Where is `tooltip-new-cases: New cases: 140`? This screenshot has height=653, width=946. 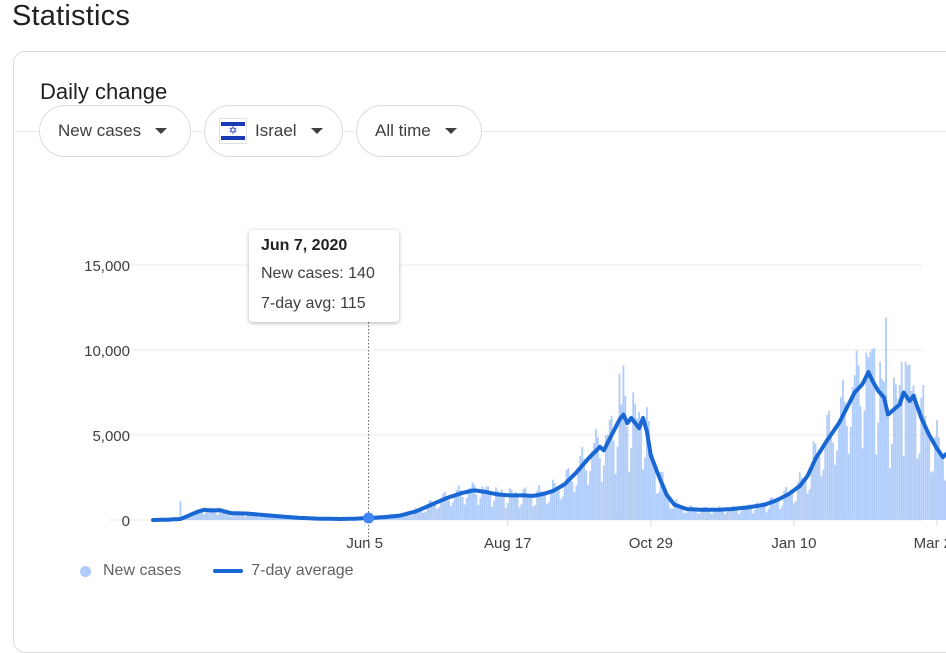
tooltip-new-cases: New cases: 140 is located at coordinates (324, 274).